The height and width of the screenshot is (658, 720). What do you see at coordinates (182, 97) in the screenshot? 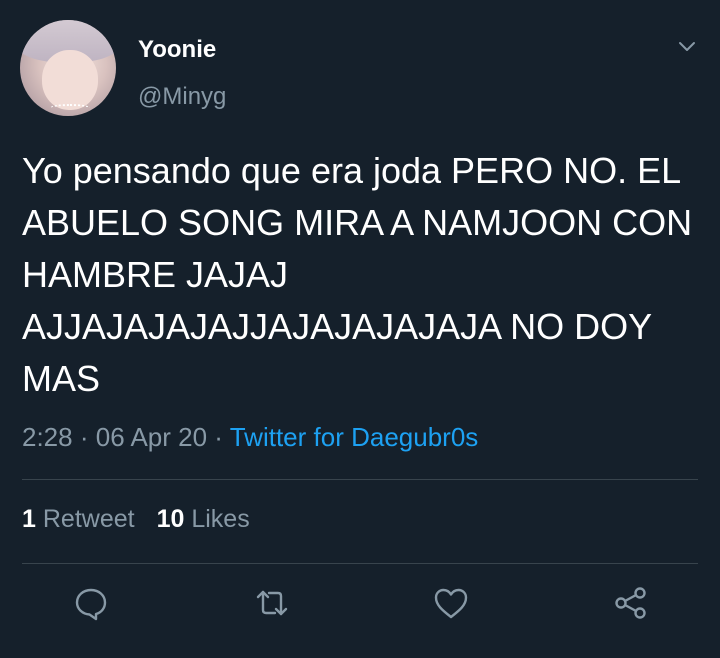
I see `user-handle: @Minyg` at bounding box center [182, 97].